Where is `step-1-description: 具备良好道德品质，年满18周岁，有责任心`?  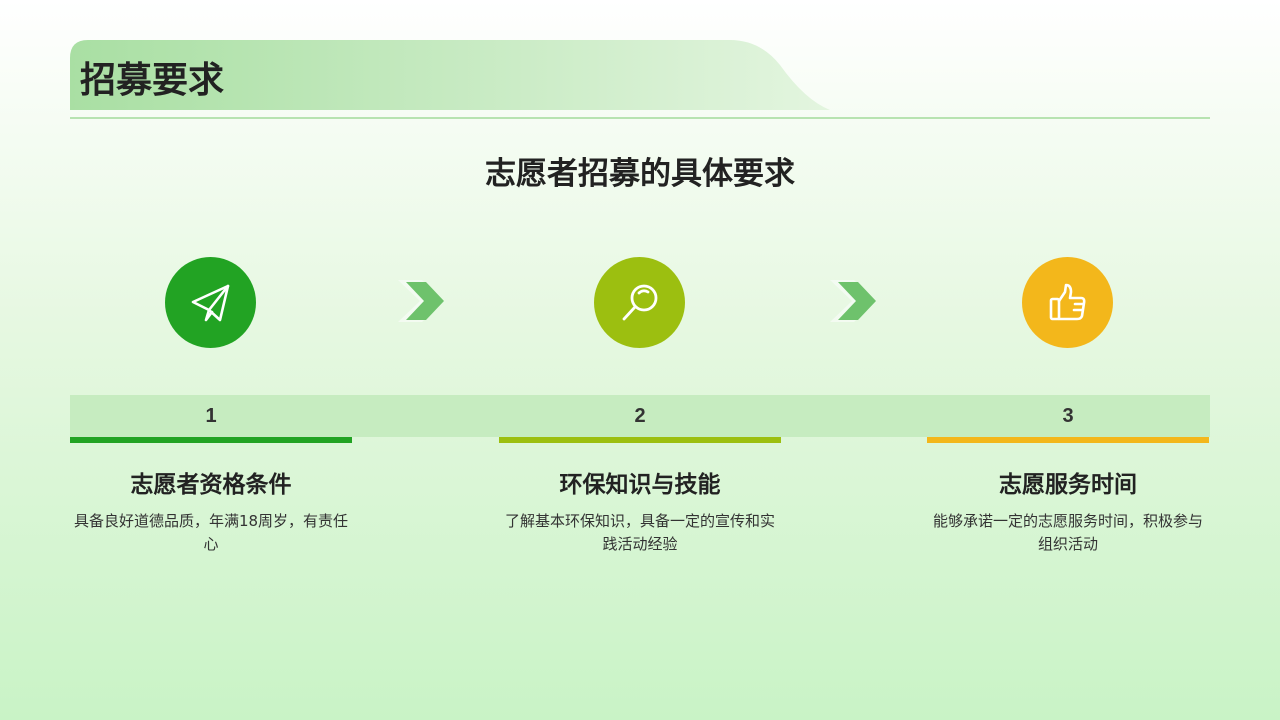 step-1-description: 具备良好道德品质，年满18周岁，有责任心 is located at coordinates (211, 532).